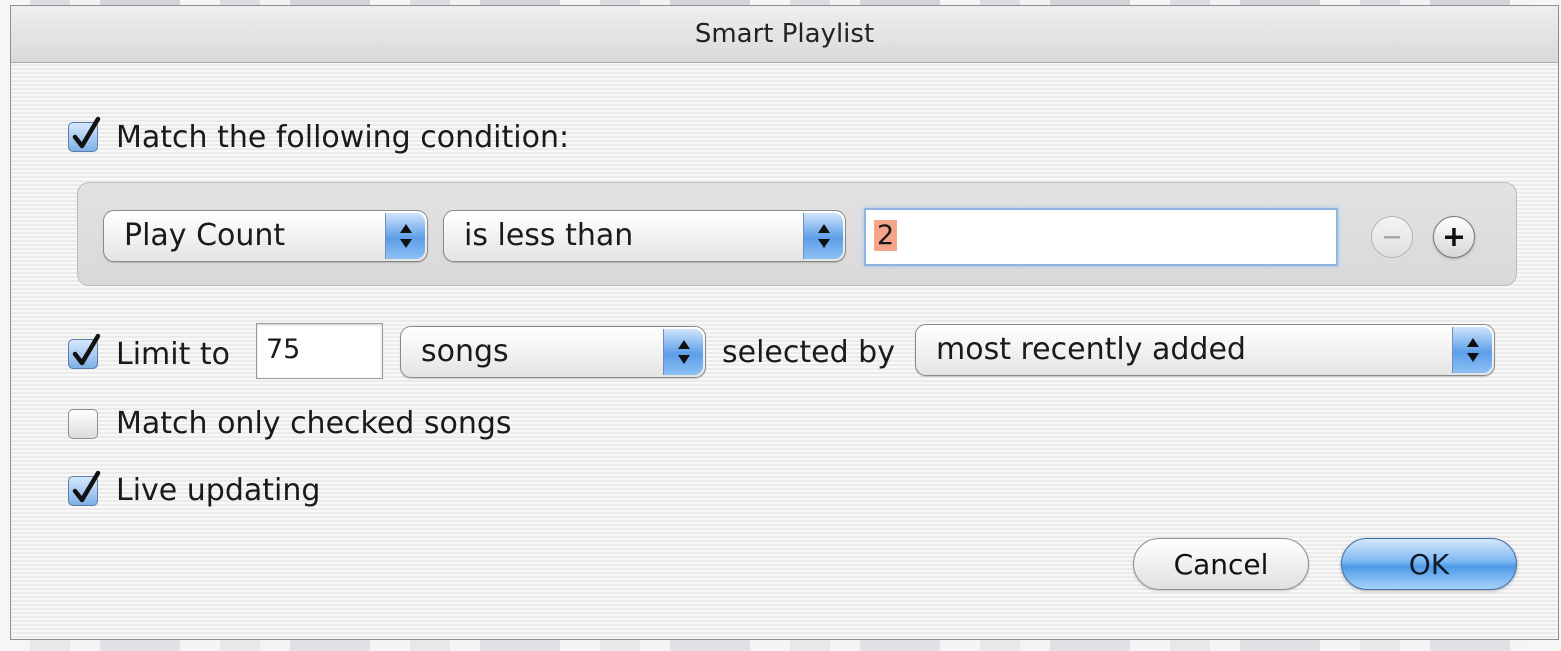 This screenshot has width=1561, height=651. I want to click on selected-by-label: selected by, so click(808, 352).